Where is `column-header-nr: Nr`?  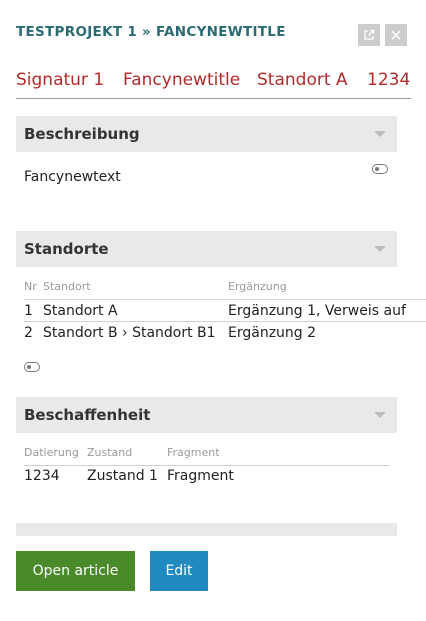 column-header-nr: Nr is located at coordinates (30, 286).